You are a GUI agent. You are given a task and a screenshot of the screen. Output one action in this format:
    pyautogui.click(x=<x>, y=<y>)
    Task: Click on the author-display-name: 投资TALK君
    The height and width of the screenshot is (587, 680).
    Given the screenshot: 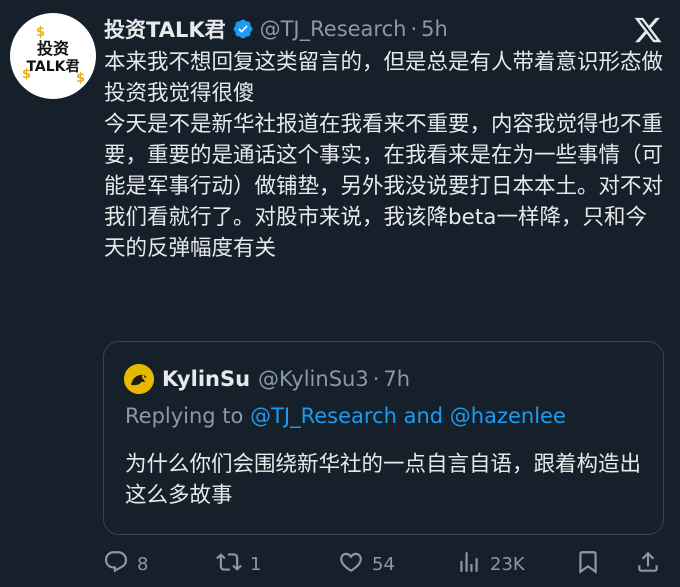 What is the action you would take?
    pyautogui.click(x=165, y=29)
    